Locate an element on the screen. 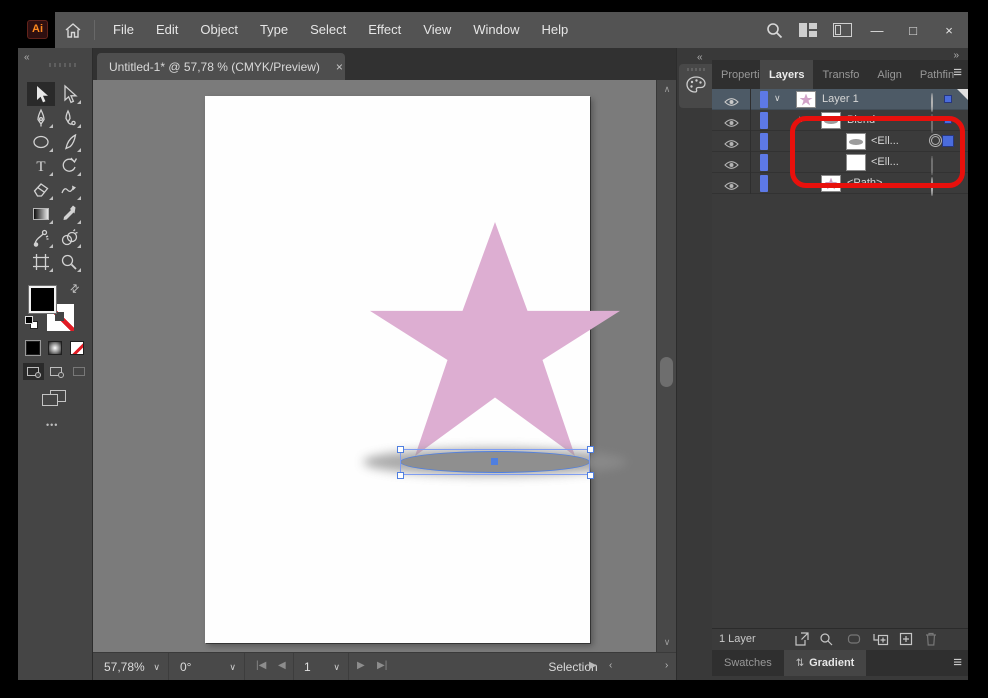 The image size is (988, 698). gradient-button is located at coordinates (55, 348).